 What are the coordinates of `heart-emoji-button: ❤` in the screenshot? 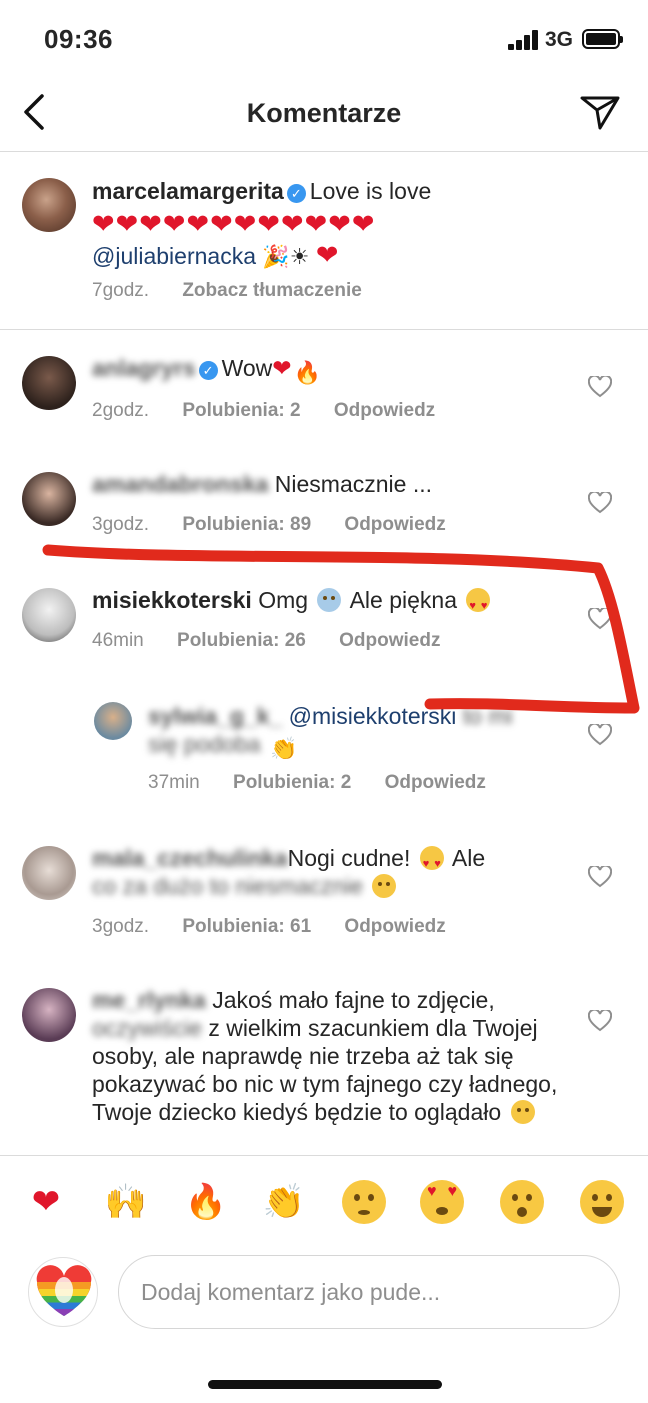 It's located at (46, 1202).